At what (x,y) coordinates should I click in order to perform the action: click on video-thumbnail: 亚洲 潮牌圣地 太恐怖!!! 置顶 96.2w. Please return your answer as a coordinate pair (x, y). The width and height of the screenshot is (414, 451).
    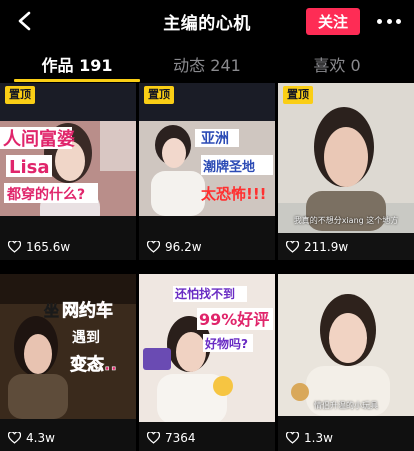
    Looking at the image, I should click on (207, 171).